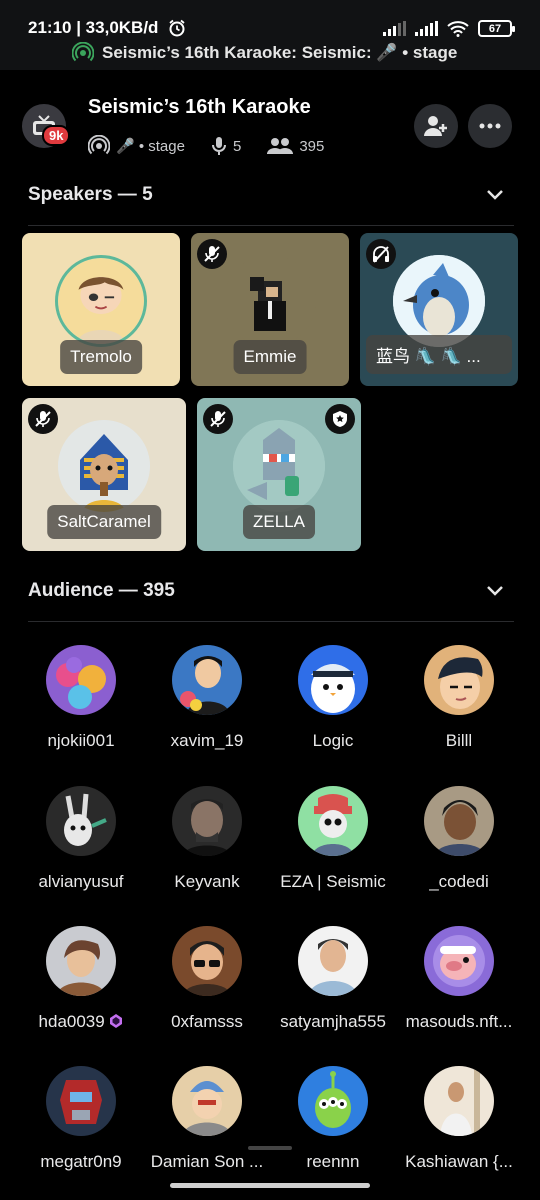 The width and height of the screenshot is (540, 1200). I want to click on audience-member: megatr0n9, so click(81, 1119).